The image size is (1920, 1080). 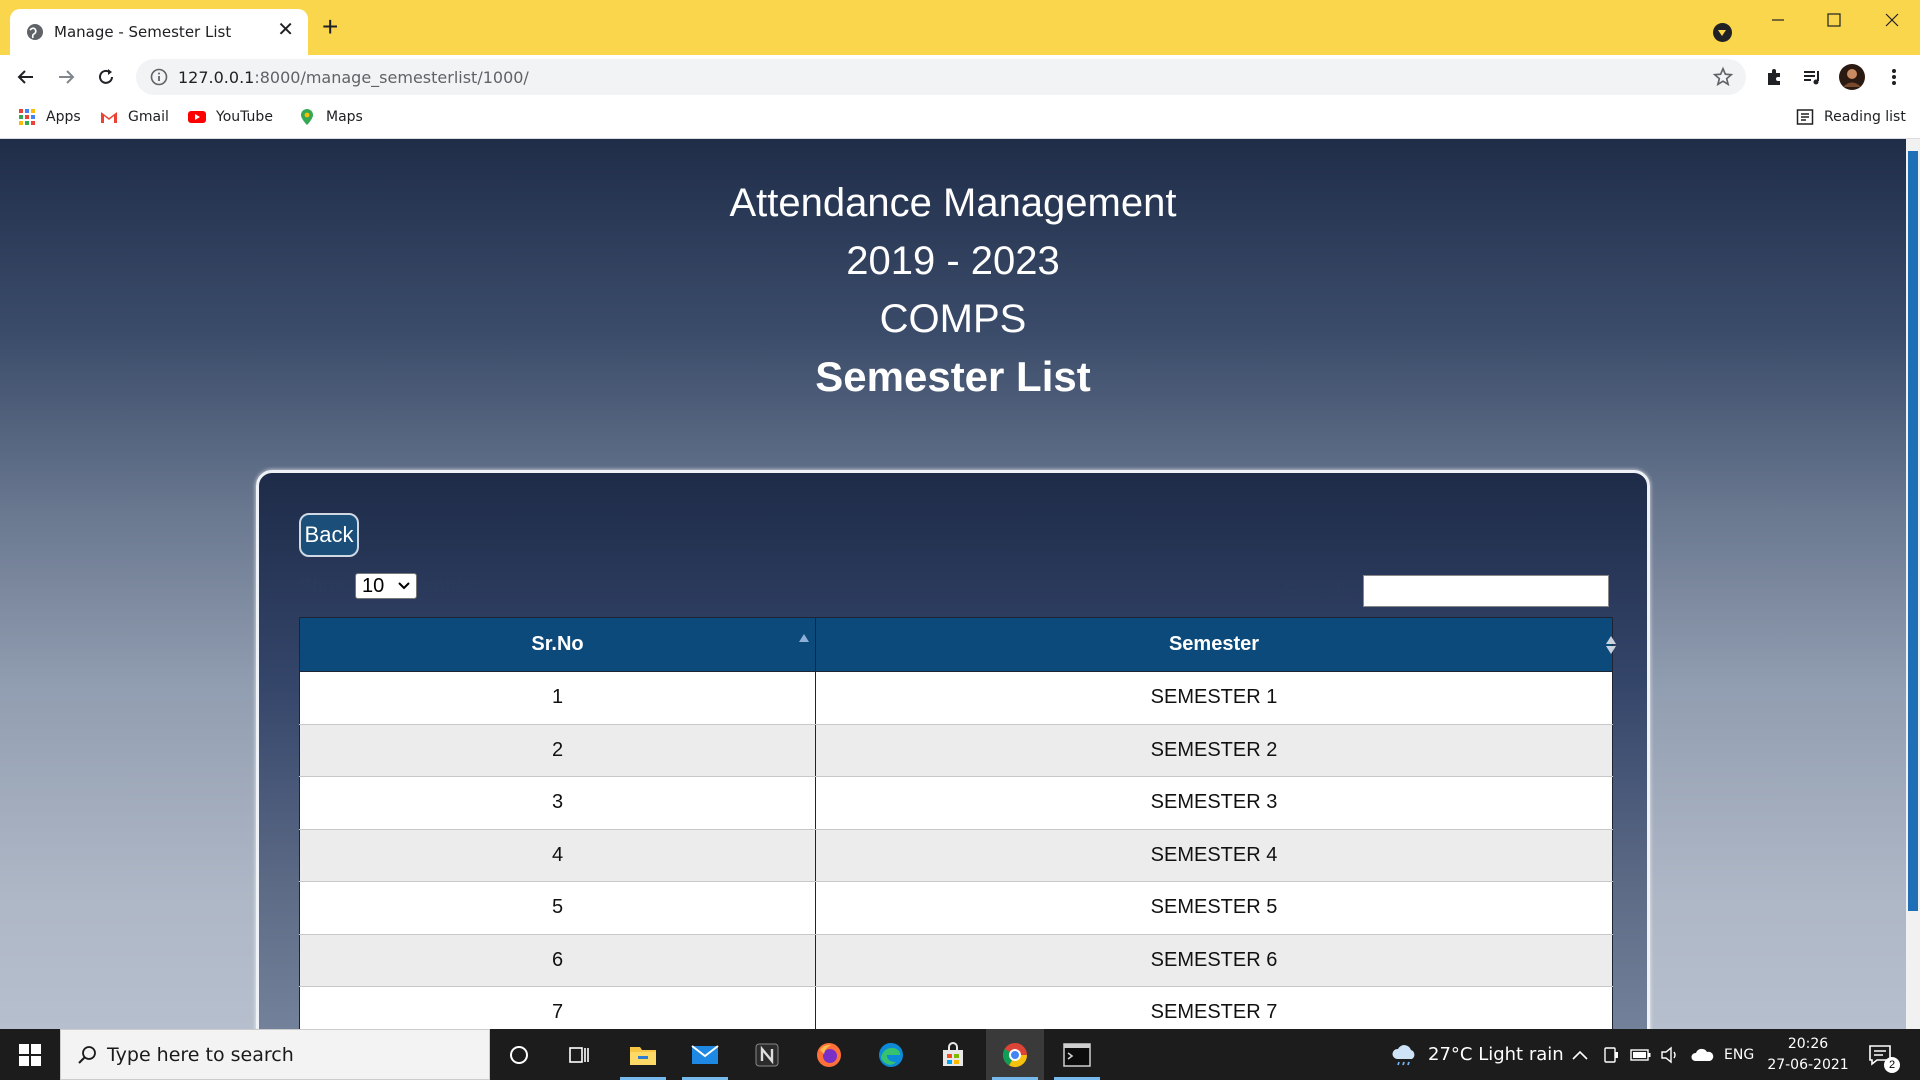 What do you see at coordinates (373, 585) in the screenshot?
I see `entries-value: 10` at bounding box center [373, 585].